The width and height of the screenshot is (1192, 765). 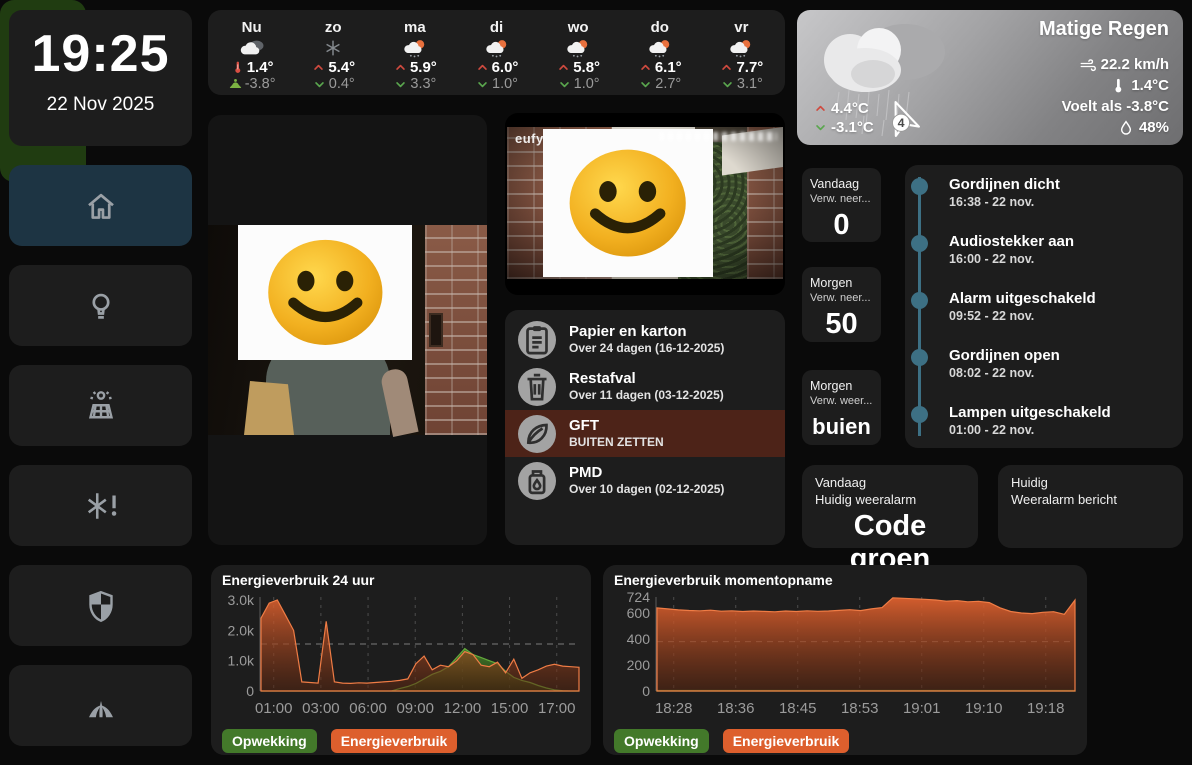 I want to click on forecast-day-do: do 6.1° 2.7°, so click(x=660, y=57).